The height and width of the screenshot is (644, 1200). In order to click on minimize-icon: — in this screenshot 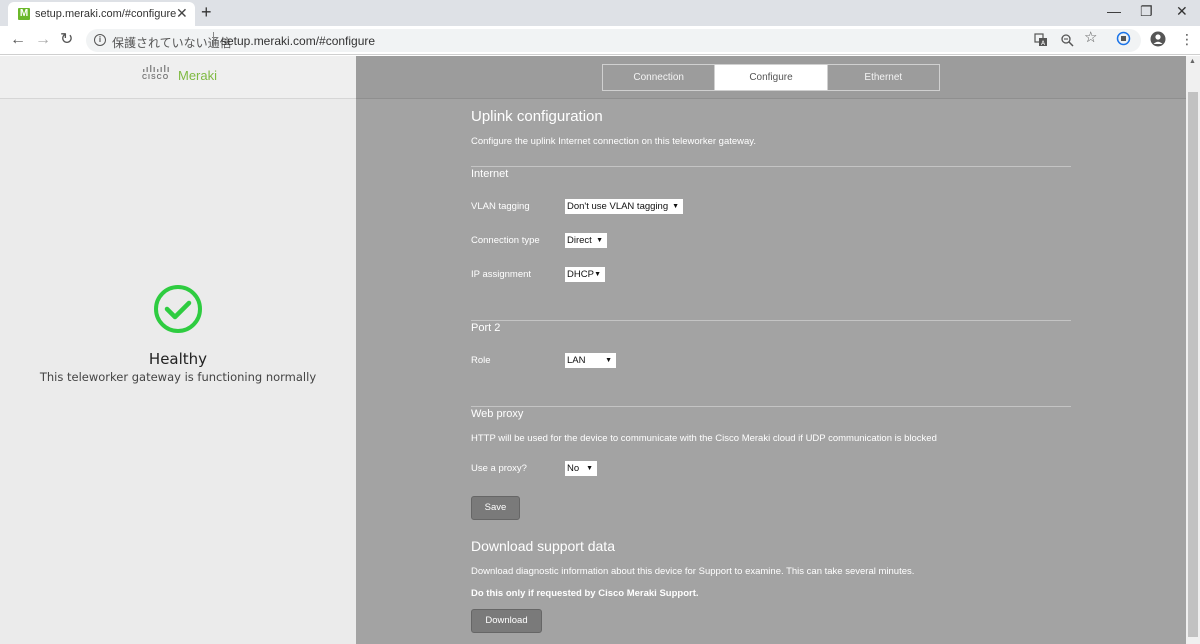, I will do `click(1114, 11)`.